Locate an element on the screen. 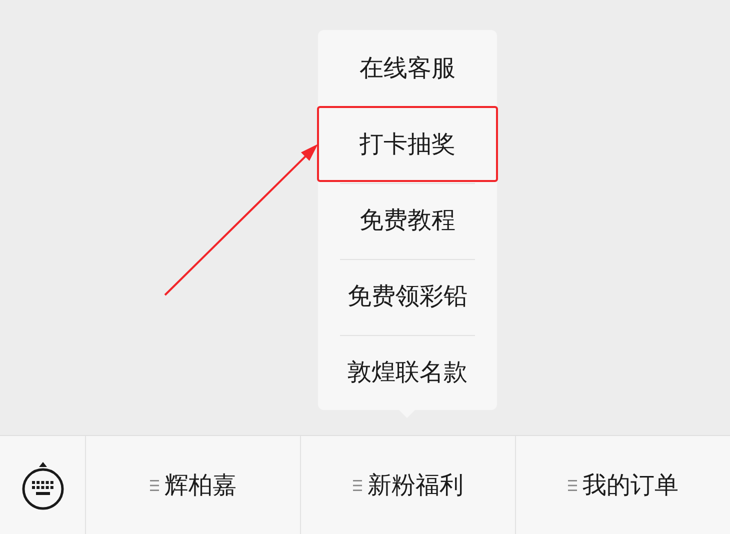 The image size is (730, 534). menu-item: 敦煌联名款 is located at coordinates (407, 372).